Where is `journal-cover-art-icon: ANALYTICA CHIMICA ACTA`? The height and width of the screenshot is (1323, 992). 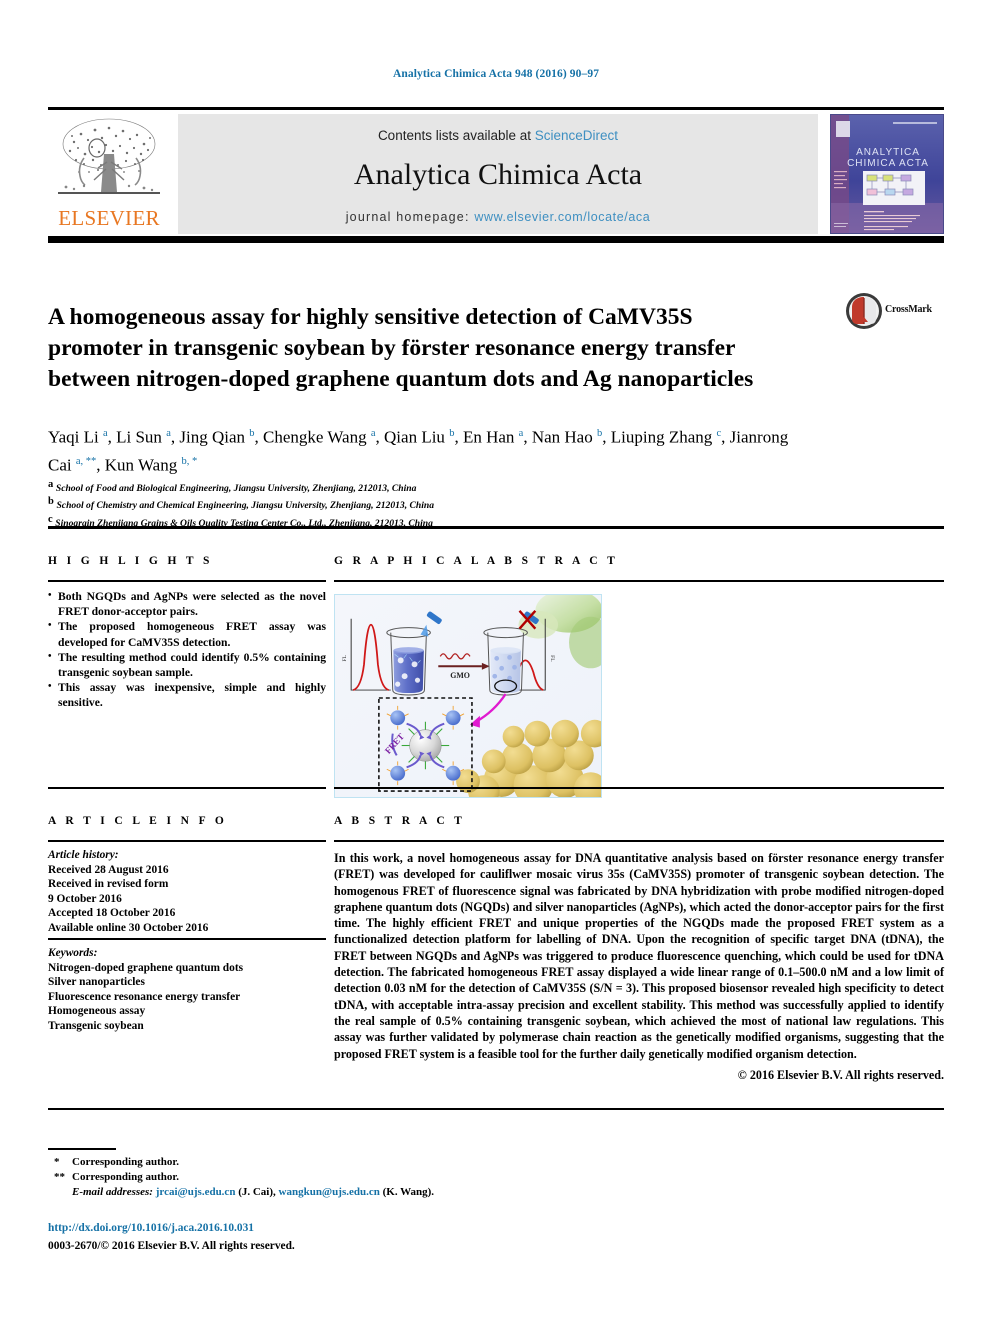
journal-cover-art-icon: ANALYTICA CHIMICA ACTA is located at coordinates (887, 174).